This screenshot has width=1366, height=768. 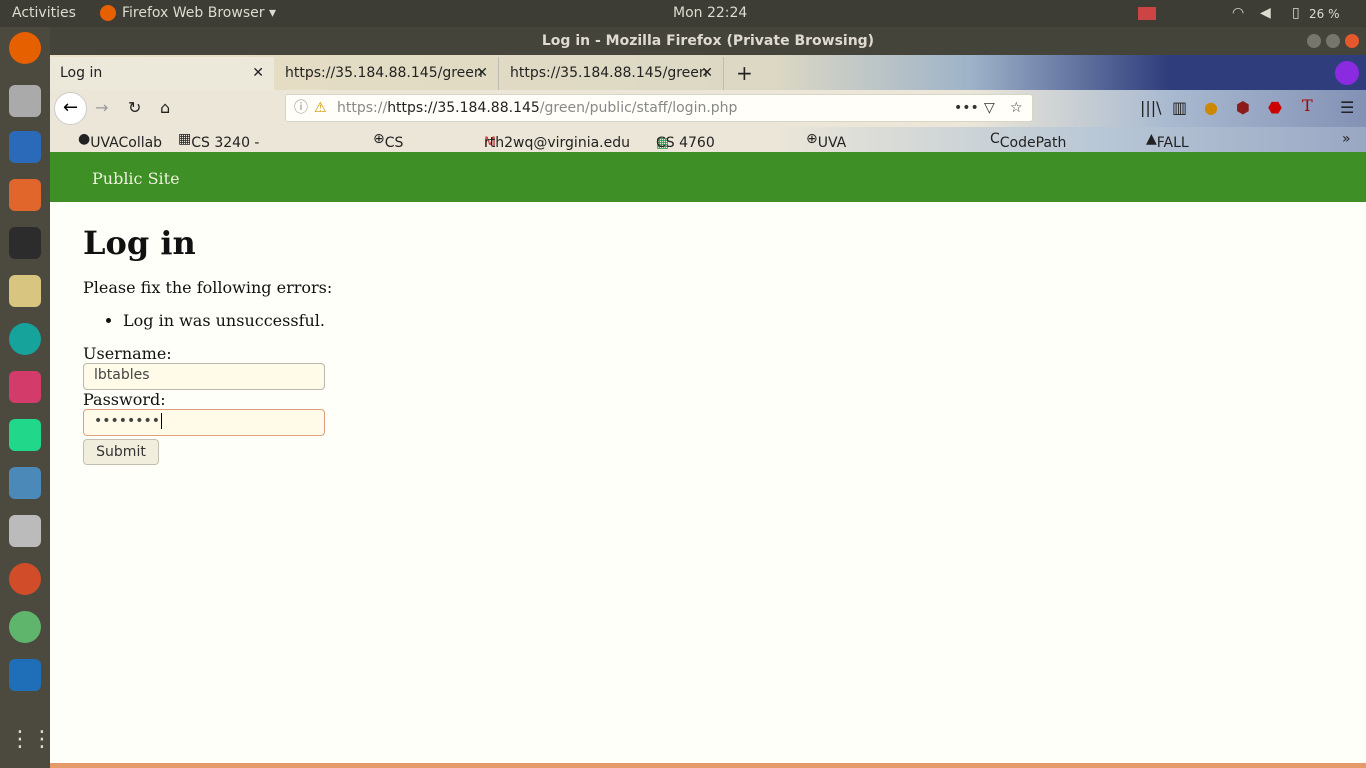 What do you see at coordinates (847, 157) in the screenshot?
I see `bookmark-uva-hr: ⊕ UVA Human Resources` at bounding box center [847, 157].